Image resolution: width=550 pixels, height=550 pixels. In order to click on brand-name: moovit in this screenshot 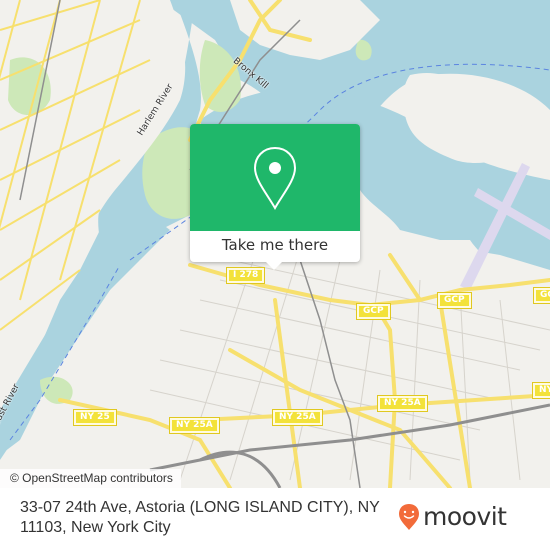, I will do `click(465, 516)`.